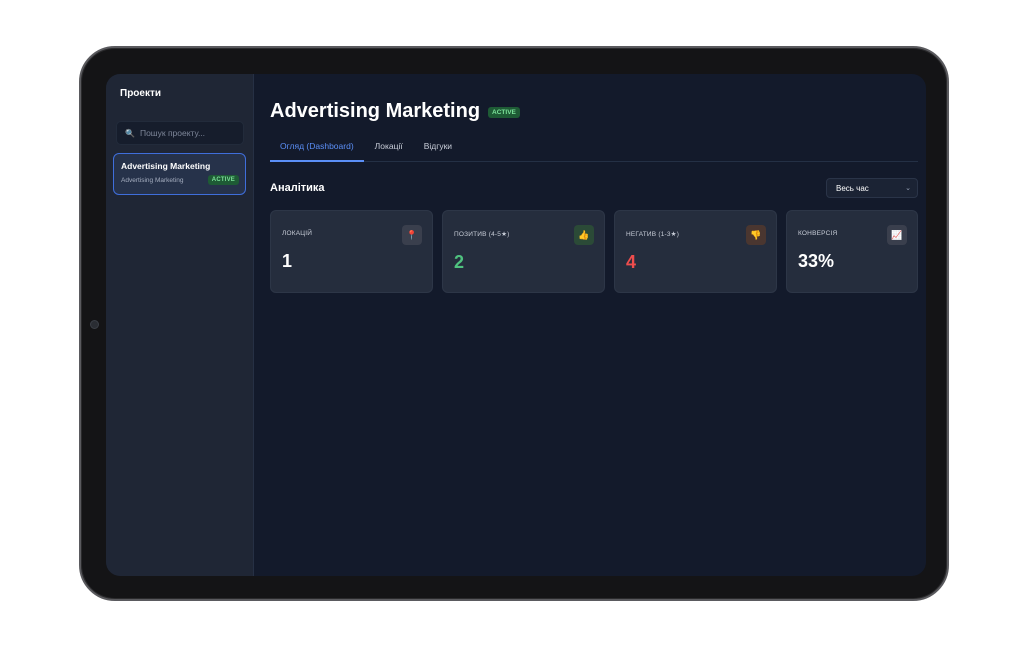 The height and width of the screenshot is (651, 1024). What do you see at coordinates (388, 151) in the screenshot?
I see `tab-locations: Локації` at bounding box center [388, 151].